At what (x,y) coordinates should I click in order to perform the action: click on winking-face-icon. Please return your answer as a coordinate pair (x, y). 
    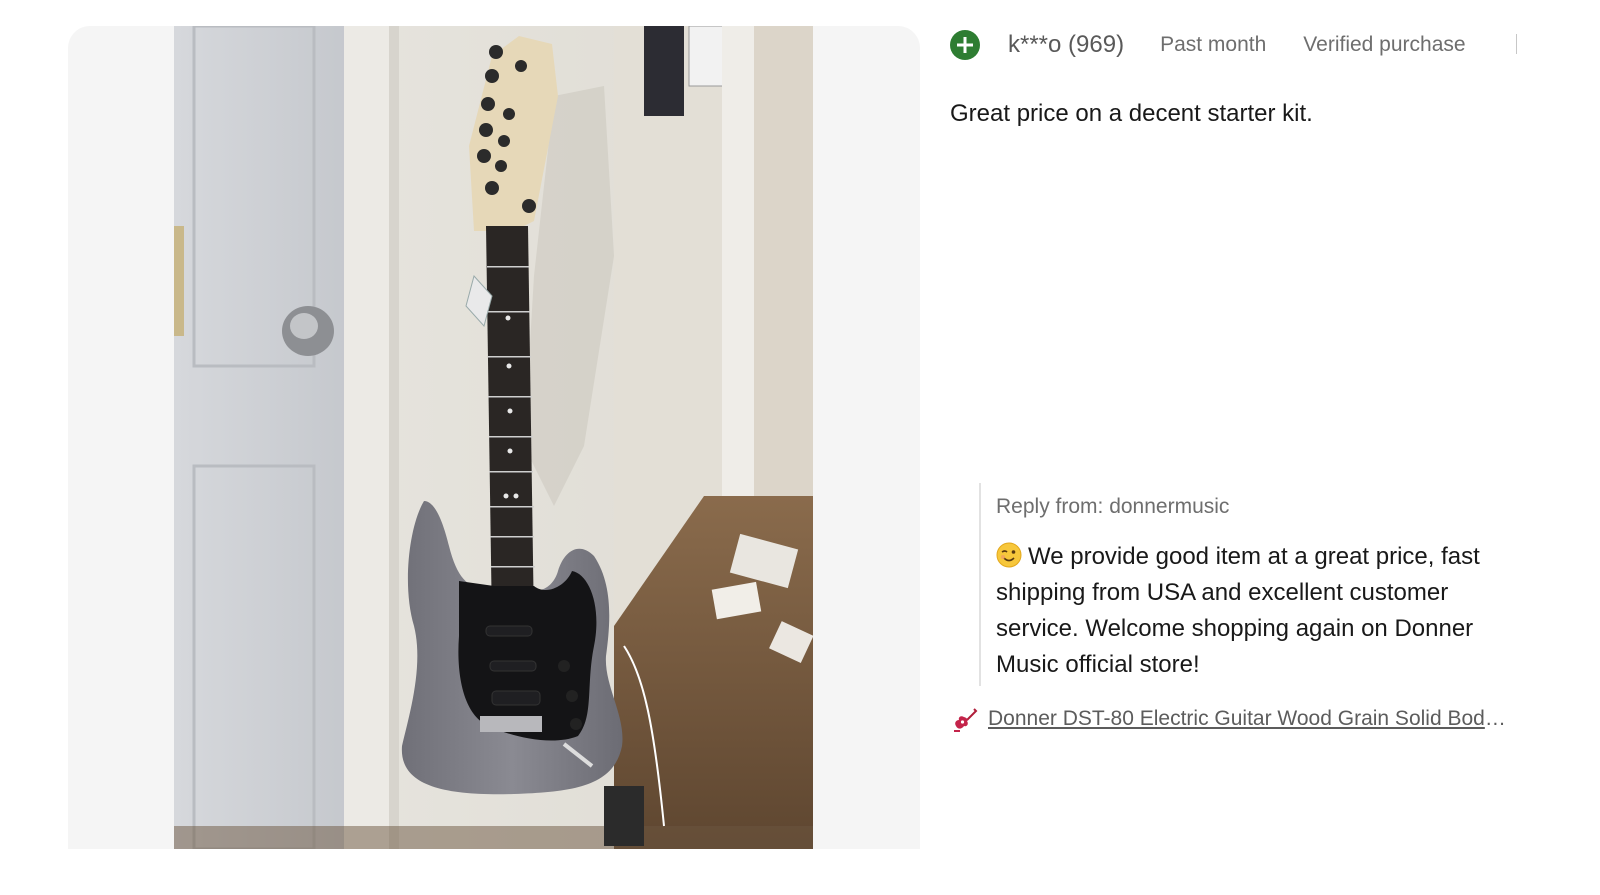
    Looking at the image, I should click on (1009, 555).